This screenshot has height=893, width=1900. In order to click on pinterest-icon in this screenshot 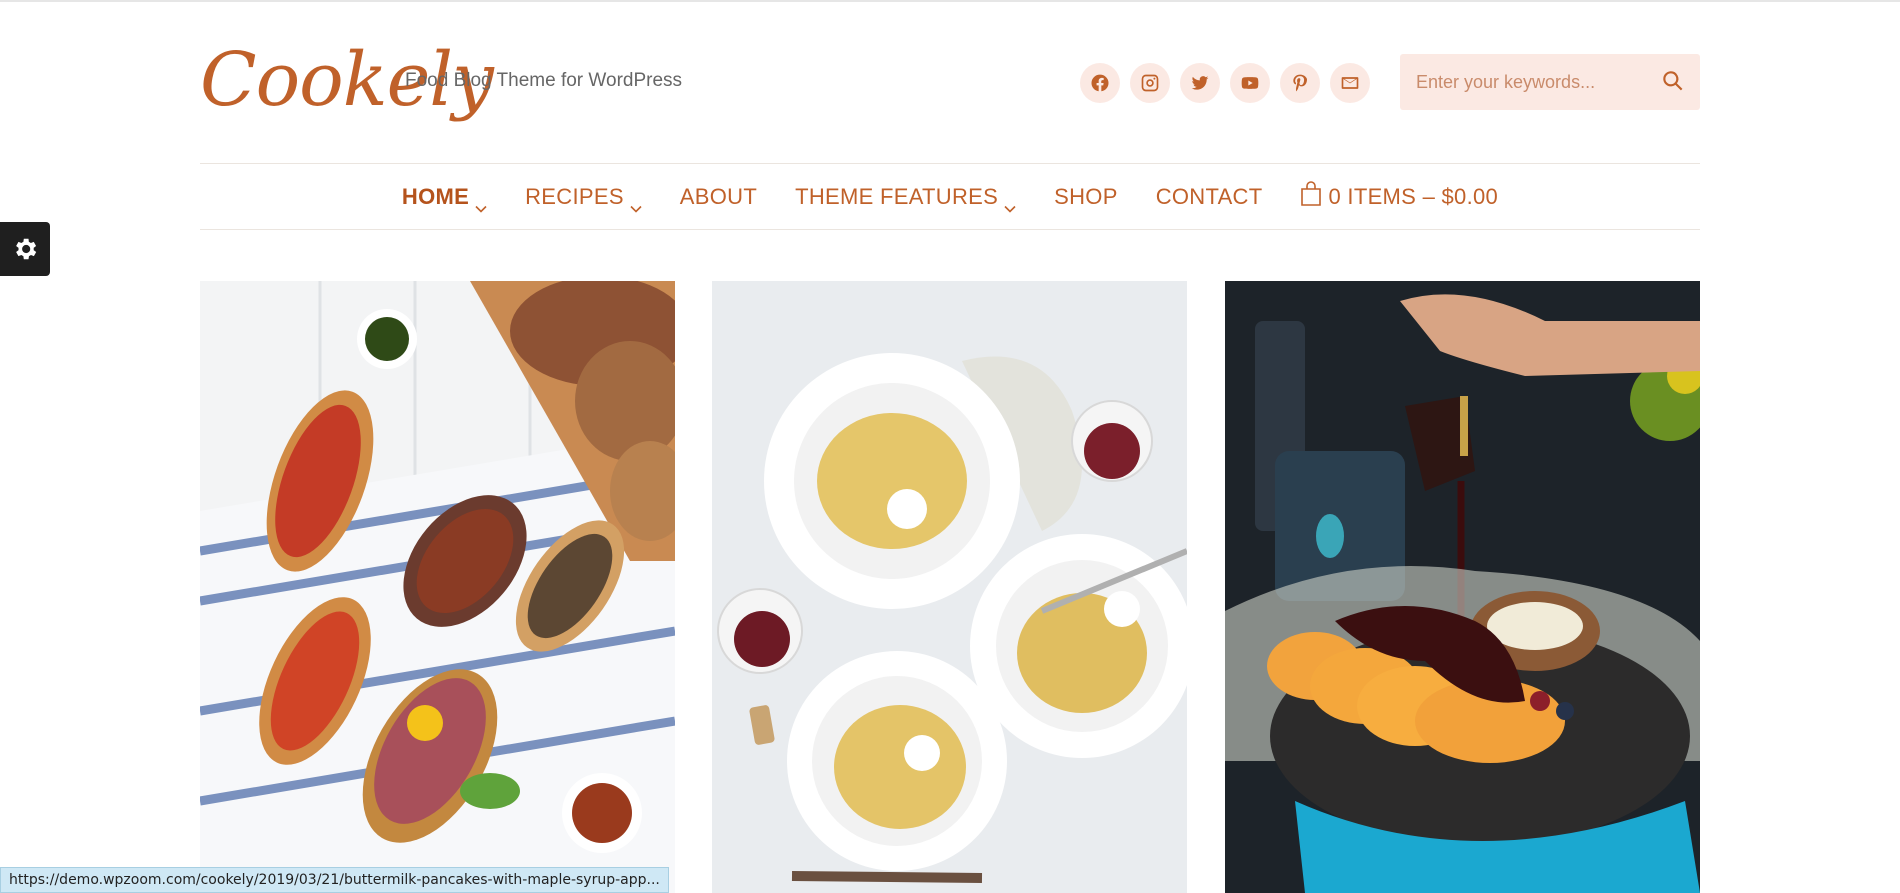, I will do `click(1300, 83)`.